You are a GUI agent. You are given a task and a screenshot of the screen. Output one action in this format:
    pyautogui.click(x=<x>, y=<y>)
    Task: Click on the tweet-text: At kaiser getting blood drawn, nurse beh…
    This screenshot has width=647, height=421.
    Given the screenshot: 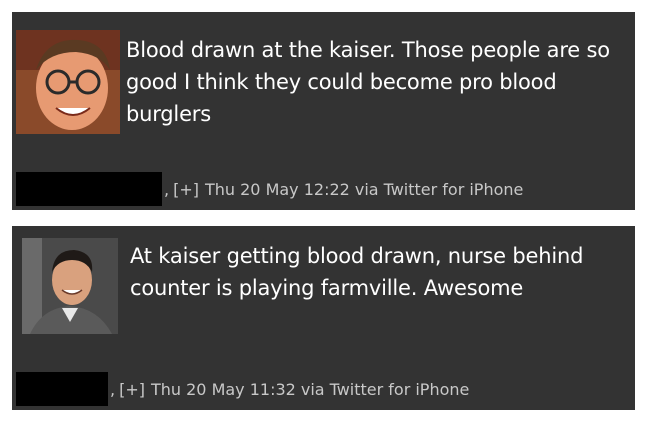 What is the action you would take?
    pyautogui.click(x=357, y=272)
    